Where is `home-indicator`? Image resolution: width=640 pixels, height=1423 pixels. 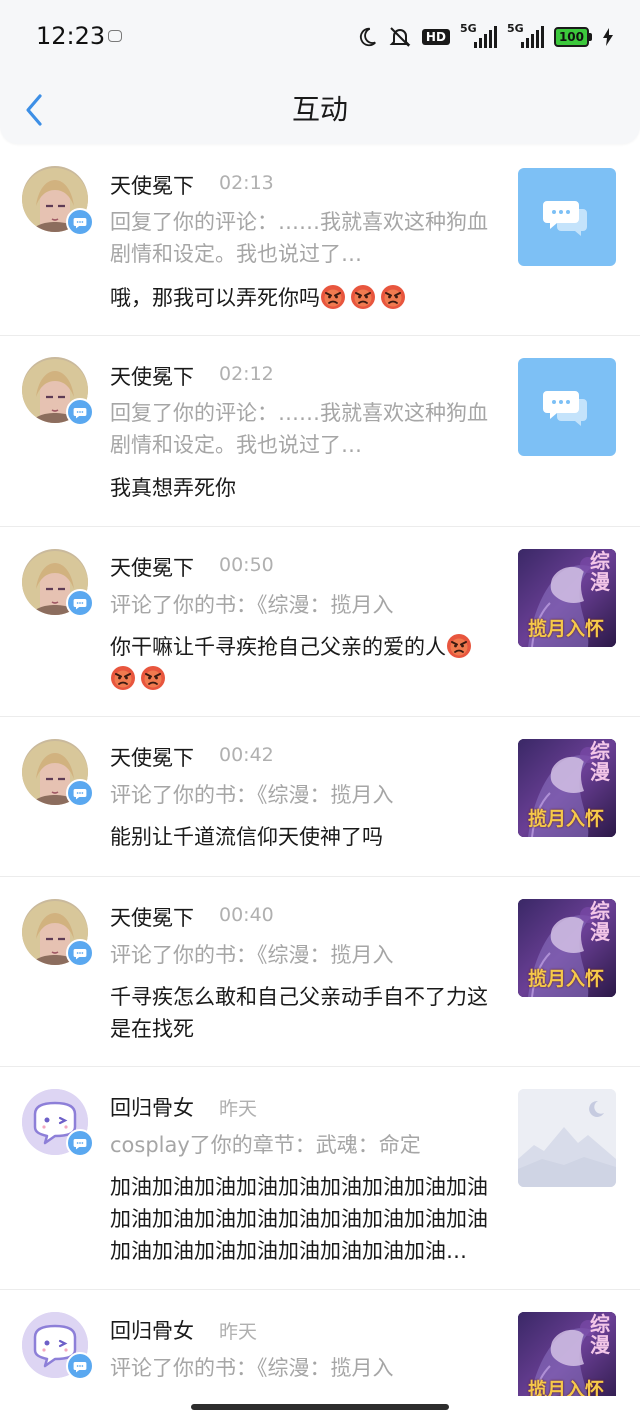 home-indicator is located at coordinates (320, 1407).